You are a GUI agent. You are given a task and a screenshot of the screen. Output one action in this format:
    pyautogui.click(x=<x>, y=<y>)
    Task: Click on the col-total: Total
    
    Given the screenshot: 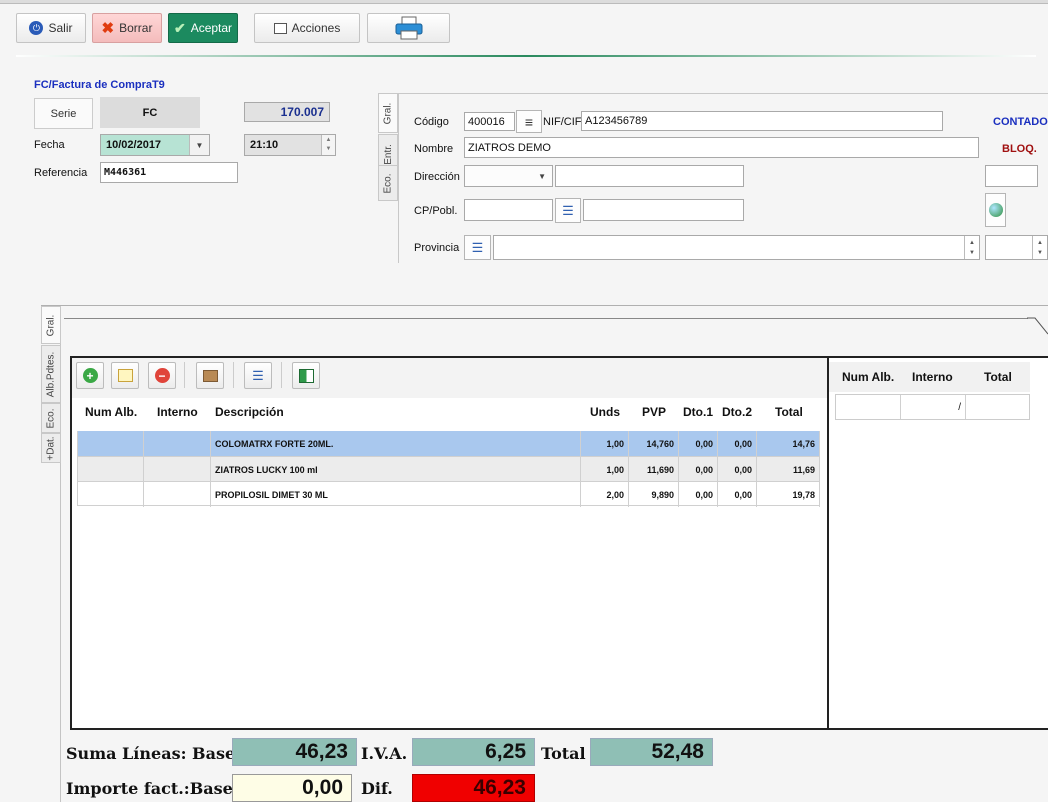 What is the action you would take?
    pyautogui.click(x=789, y=412)
    